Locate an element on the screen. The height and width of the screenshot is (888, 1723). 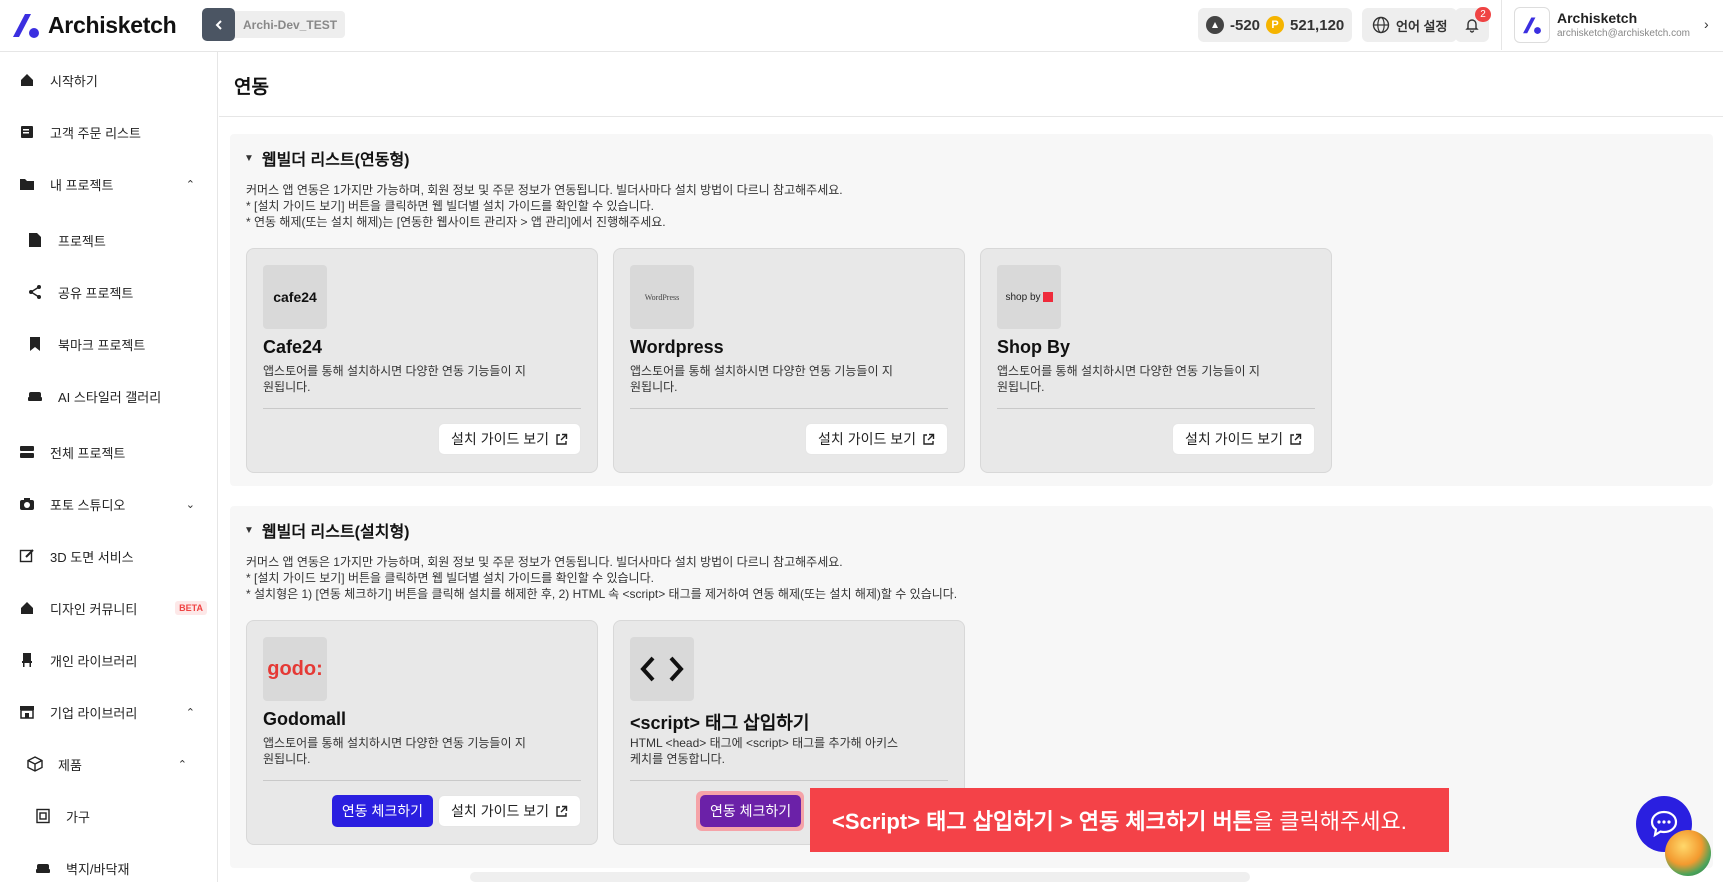
project-name-chip: Archi-Dev_TEST is located at coordinates (290, 24).